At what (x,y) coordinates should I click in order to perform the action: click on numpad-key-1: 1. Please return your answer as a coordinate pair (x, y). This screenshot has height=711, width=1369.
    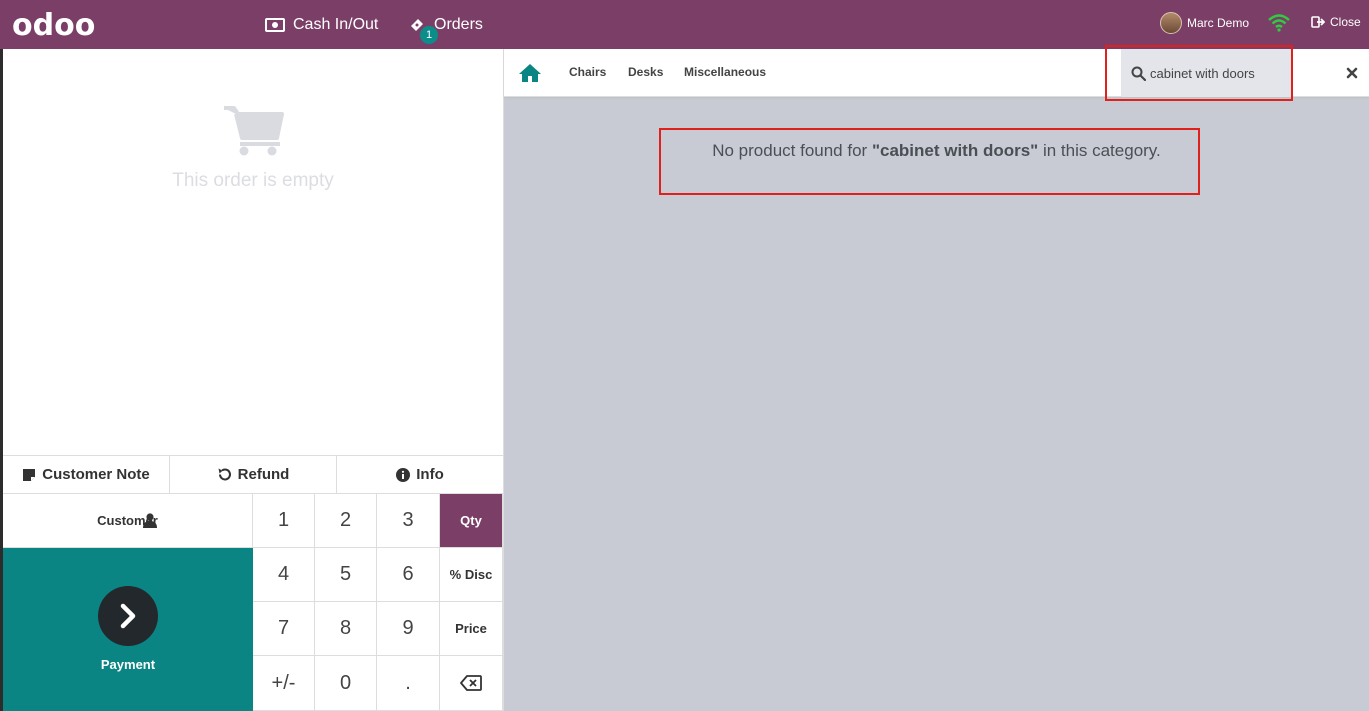
    Looking at the image, I should click on (284, 521).